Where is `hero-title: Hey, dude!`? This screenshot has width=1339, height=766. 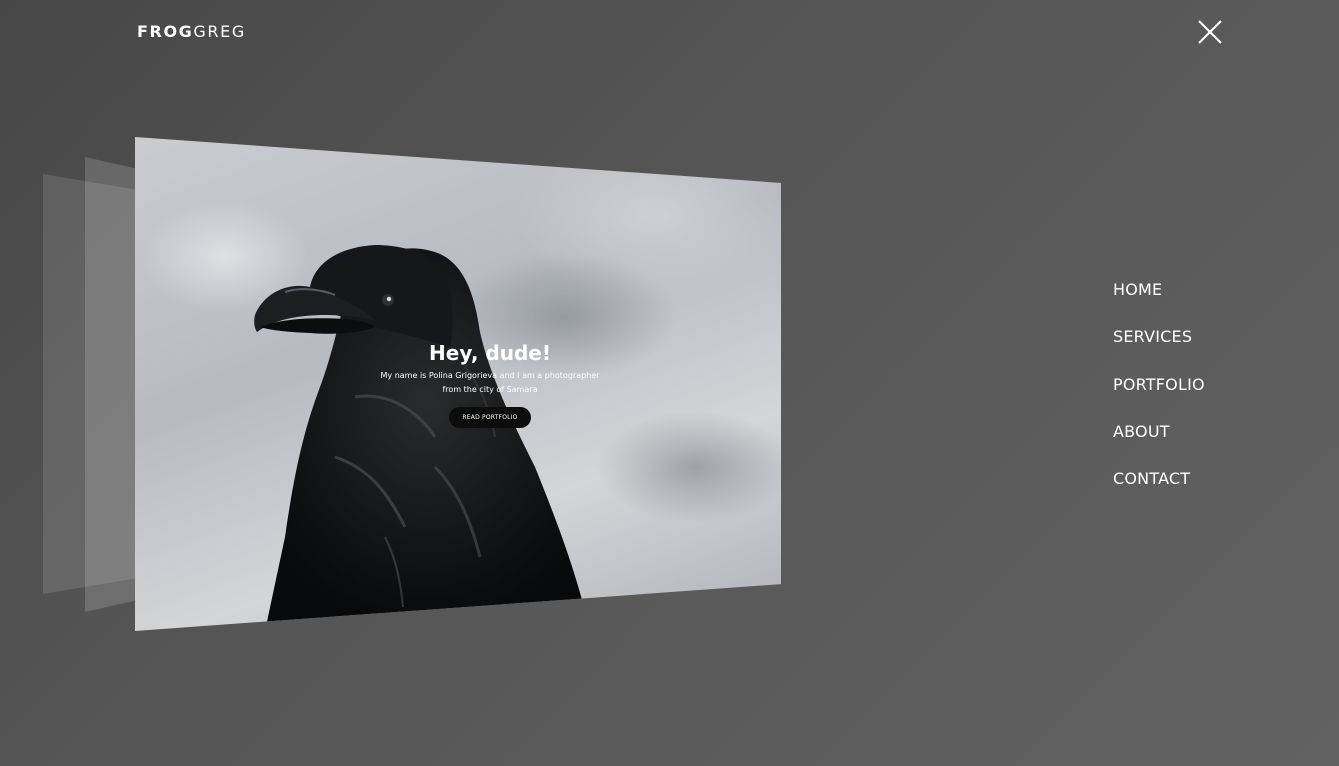
hero-title: Hey, dude! is located at coordinates (490, 353).